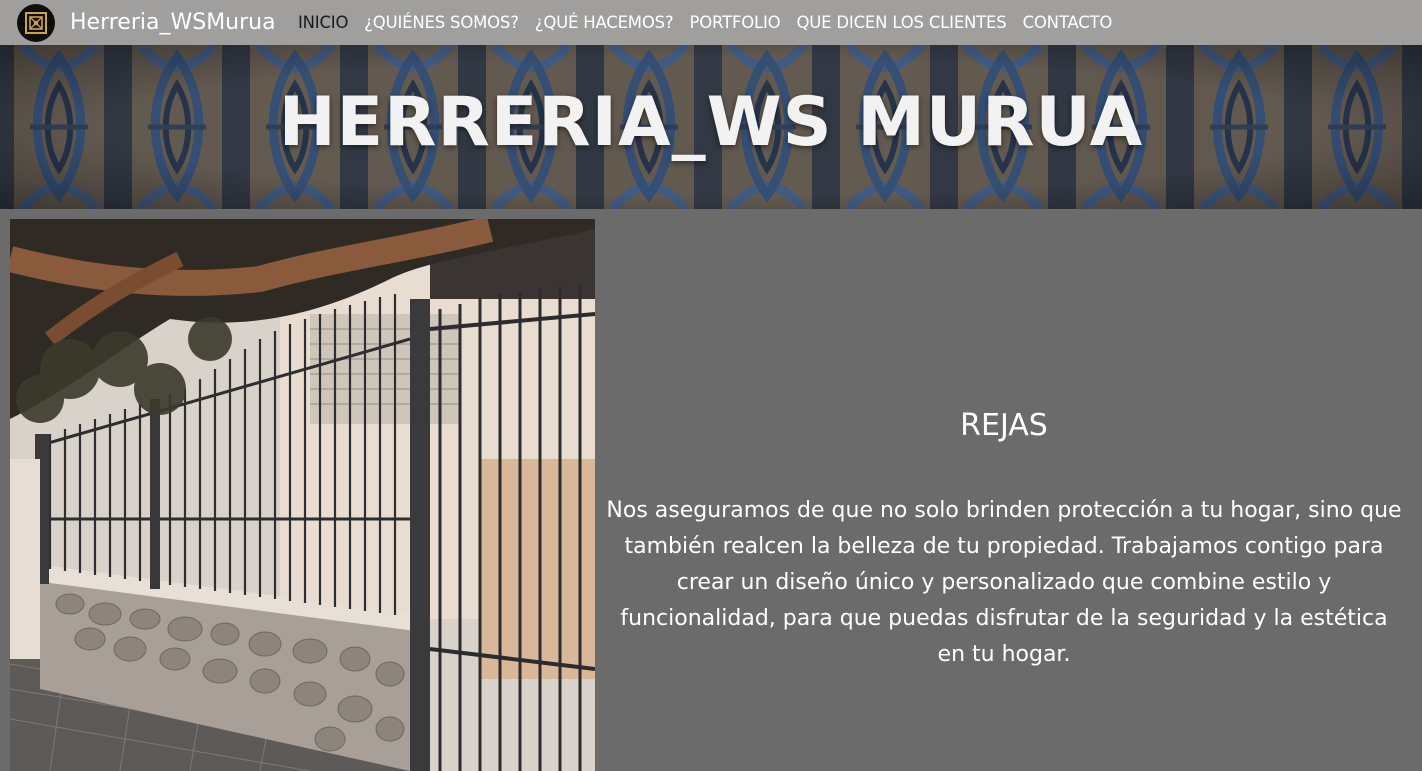 Image resolution: width=1422 pixels, height=771 pixels. Describe the element at coordinates (36, 23) in the screenshot. I see `brand-logo-icon` at that location.